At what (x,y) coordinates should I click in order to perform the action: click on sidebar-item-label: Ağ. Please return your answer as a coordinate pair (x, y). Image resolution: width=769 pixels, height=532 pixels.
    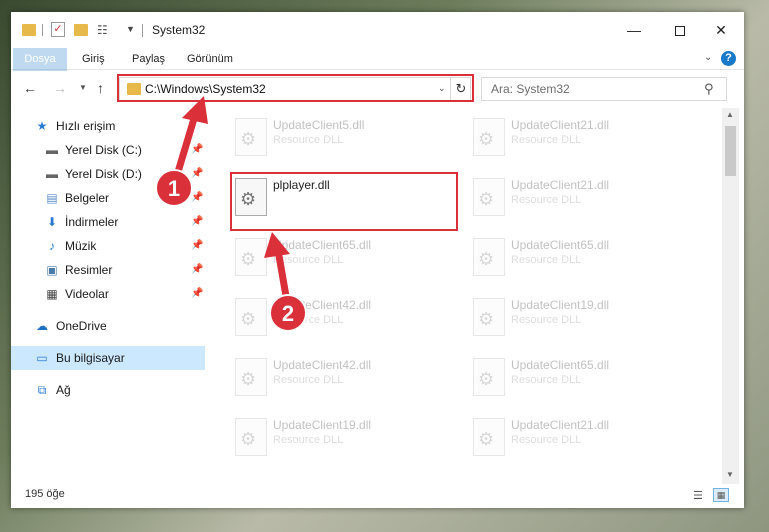
    Looking at the image, I should click on (63, 390).